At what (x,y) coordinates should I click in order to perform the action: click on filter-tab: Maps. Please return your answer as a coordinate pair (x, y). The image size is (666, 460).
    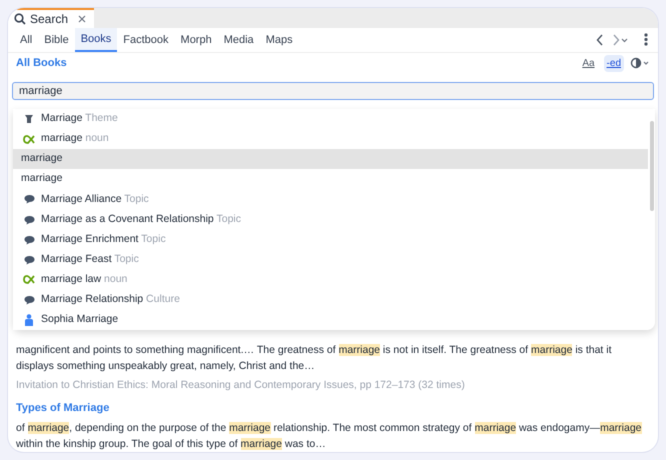
    Looking at the image, I should click on (279, 40).